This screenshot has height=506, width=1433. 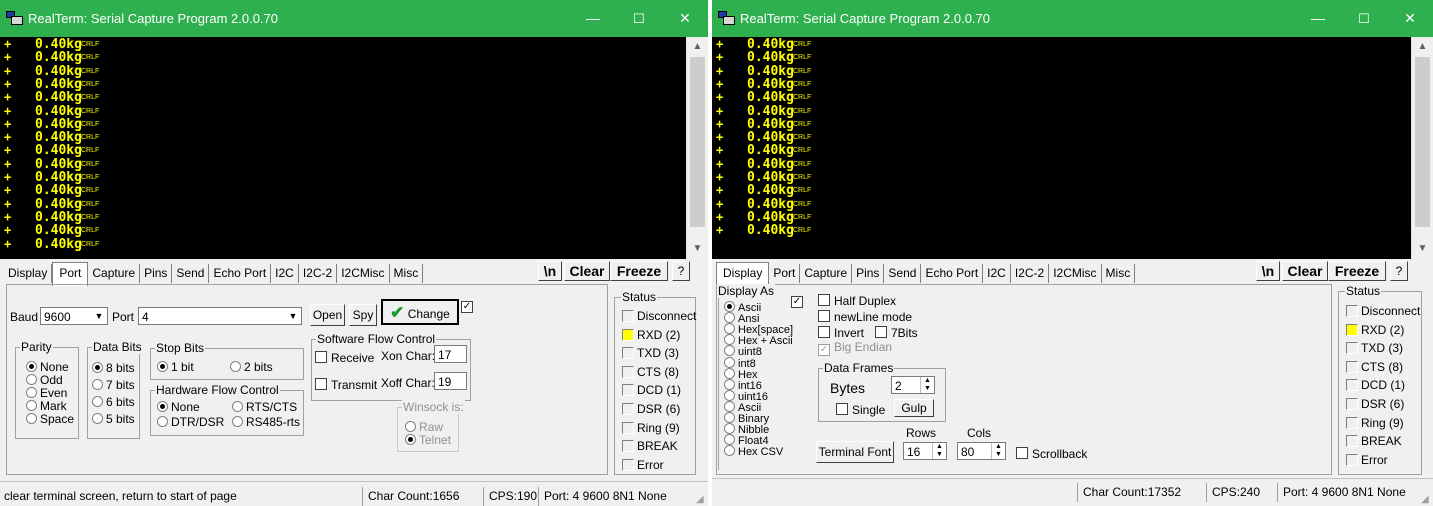 I want to click on stop-2bits-radio: 2 bits, so click(x=251, y=367).